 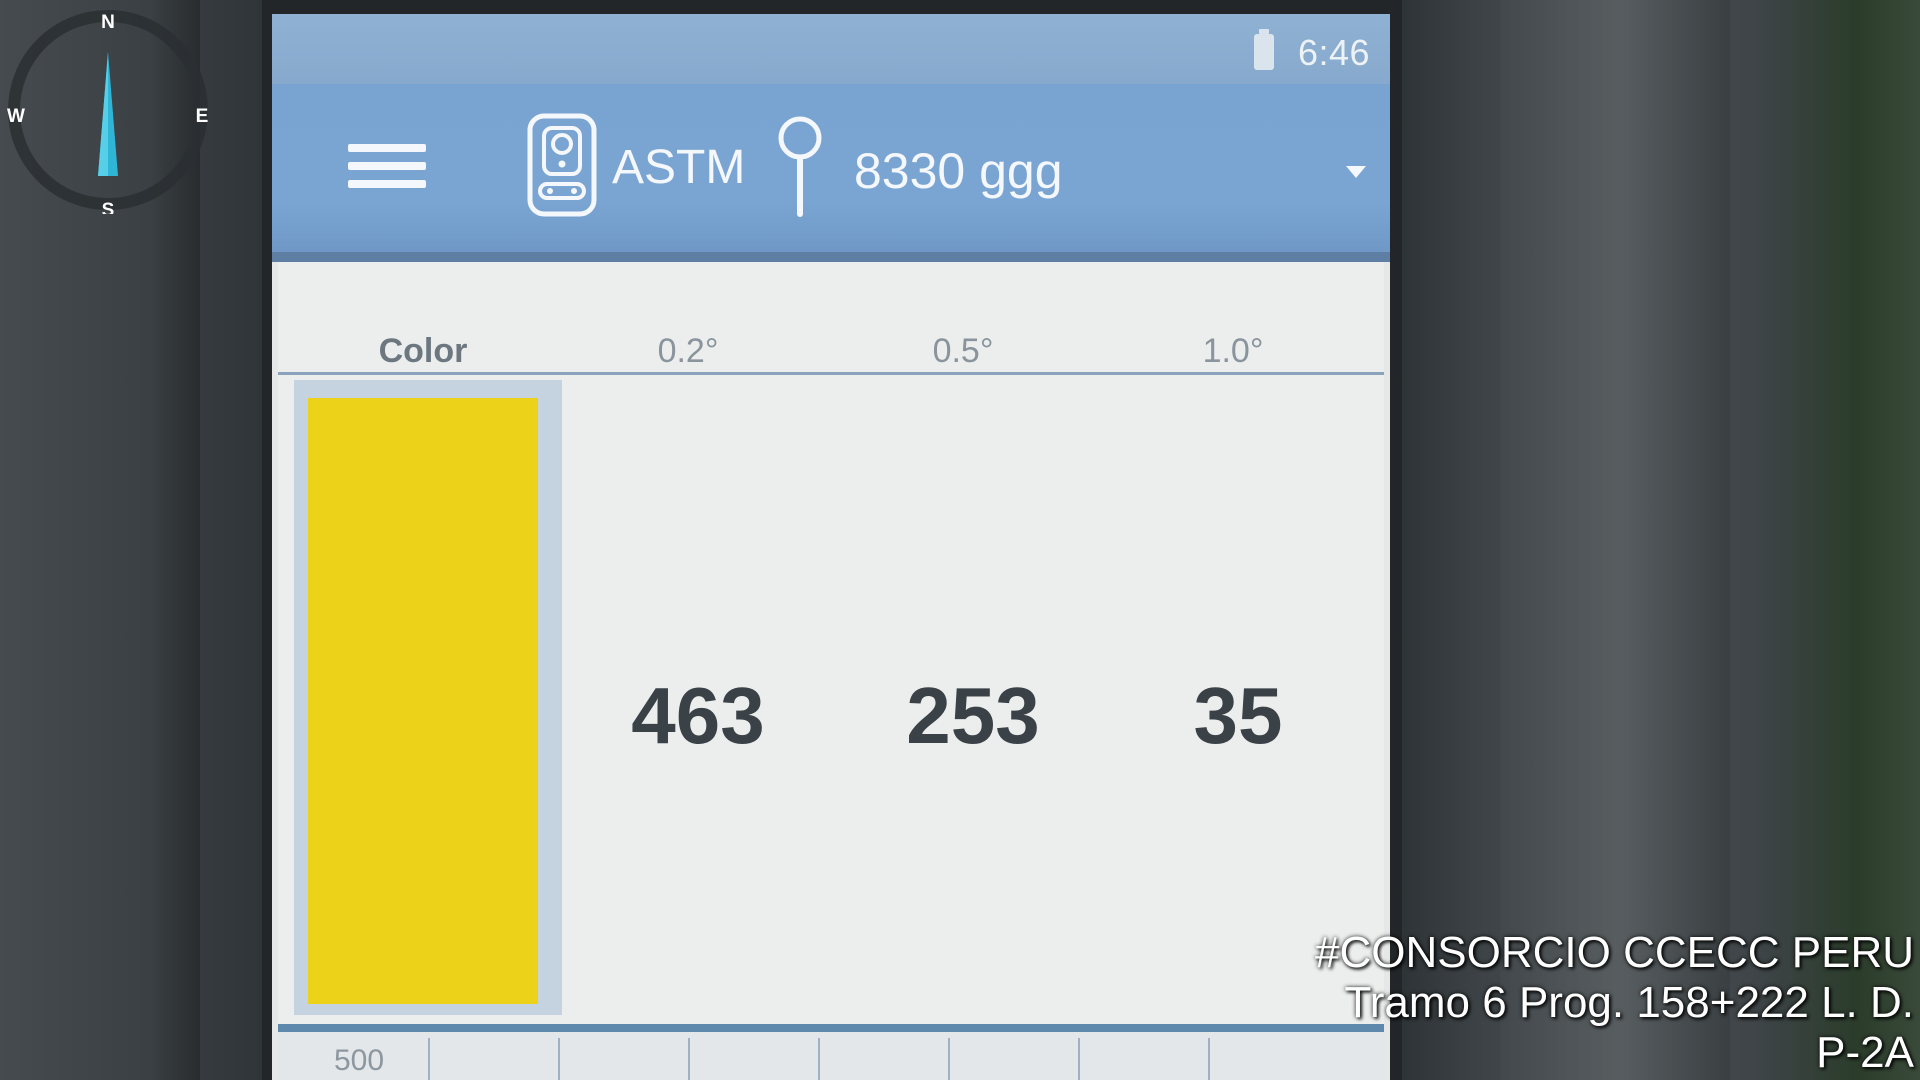 I want to click on watermark-line-3: P-2A, so click(x=1865, y=1052).